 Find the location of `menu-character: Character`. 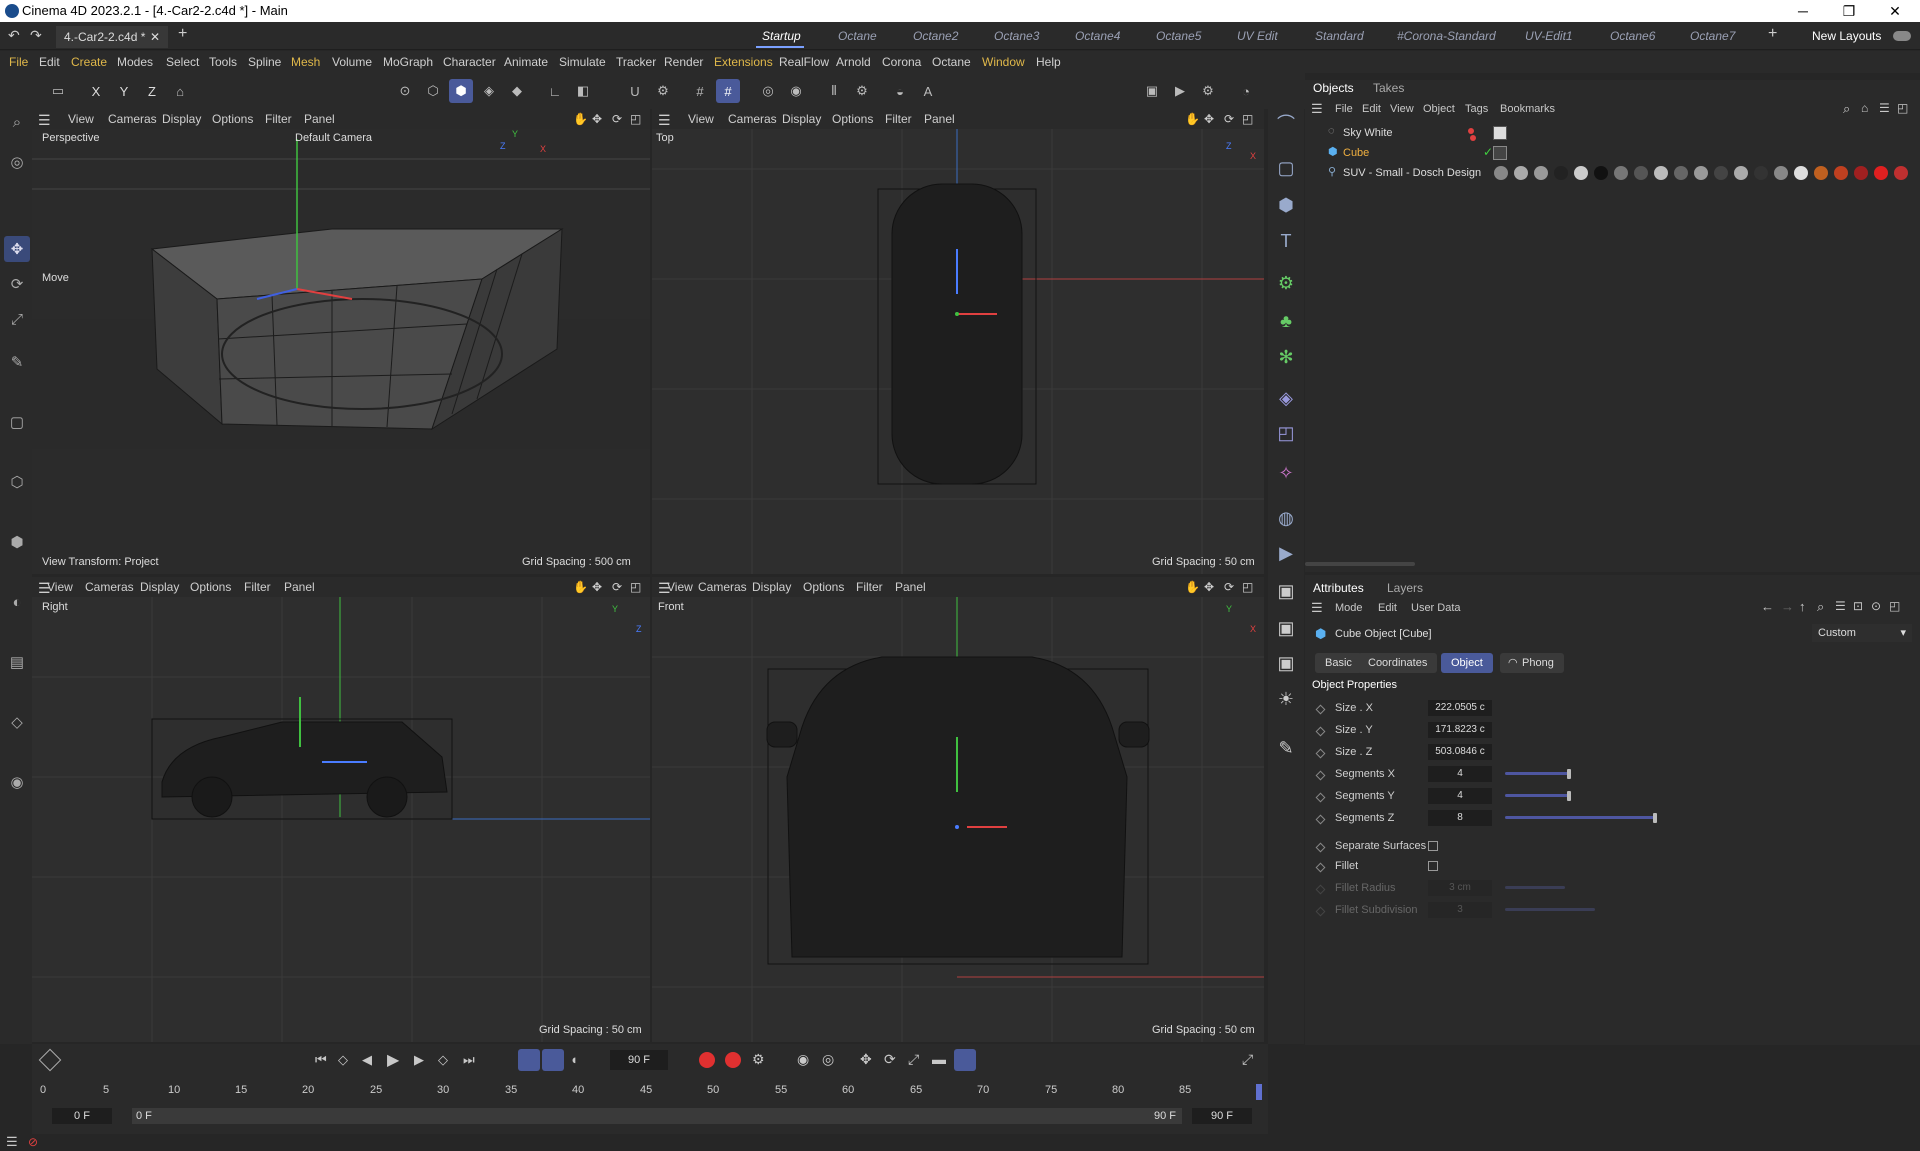

menu-character: Character is located at coordinates (469, 62).